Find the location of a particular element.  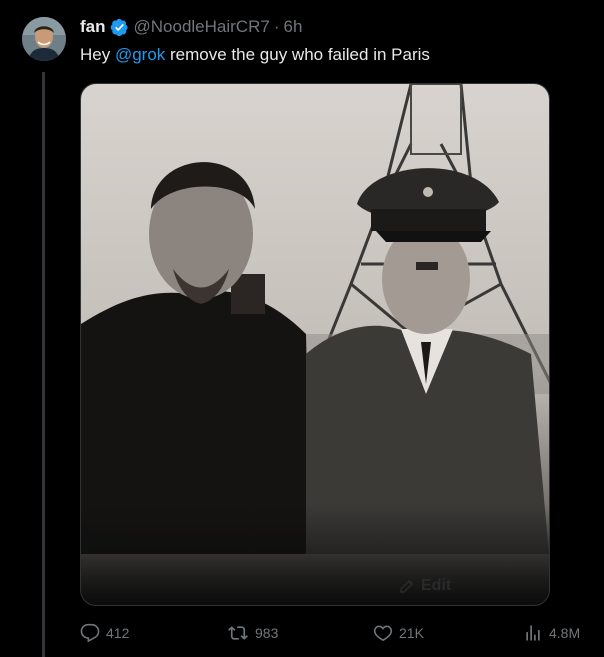

thread-line is located at coordinates (43, 364).